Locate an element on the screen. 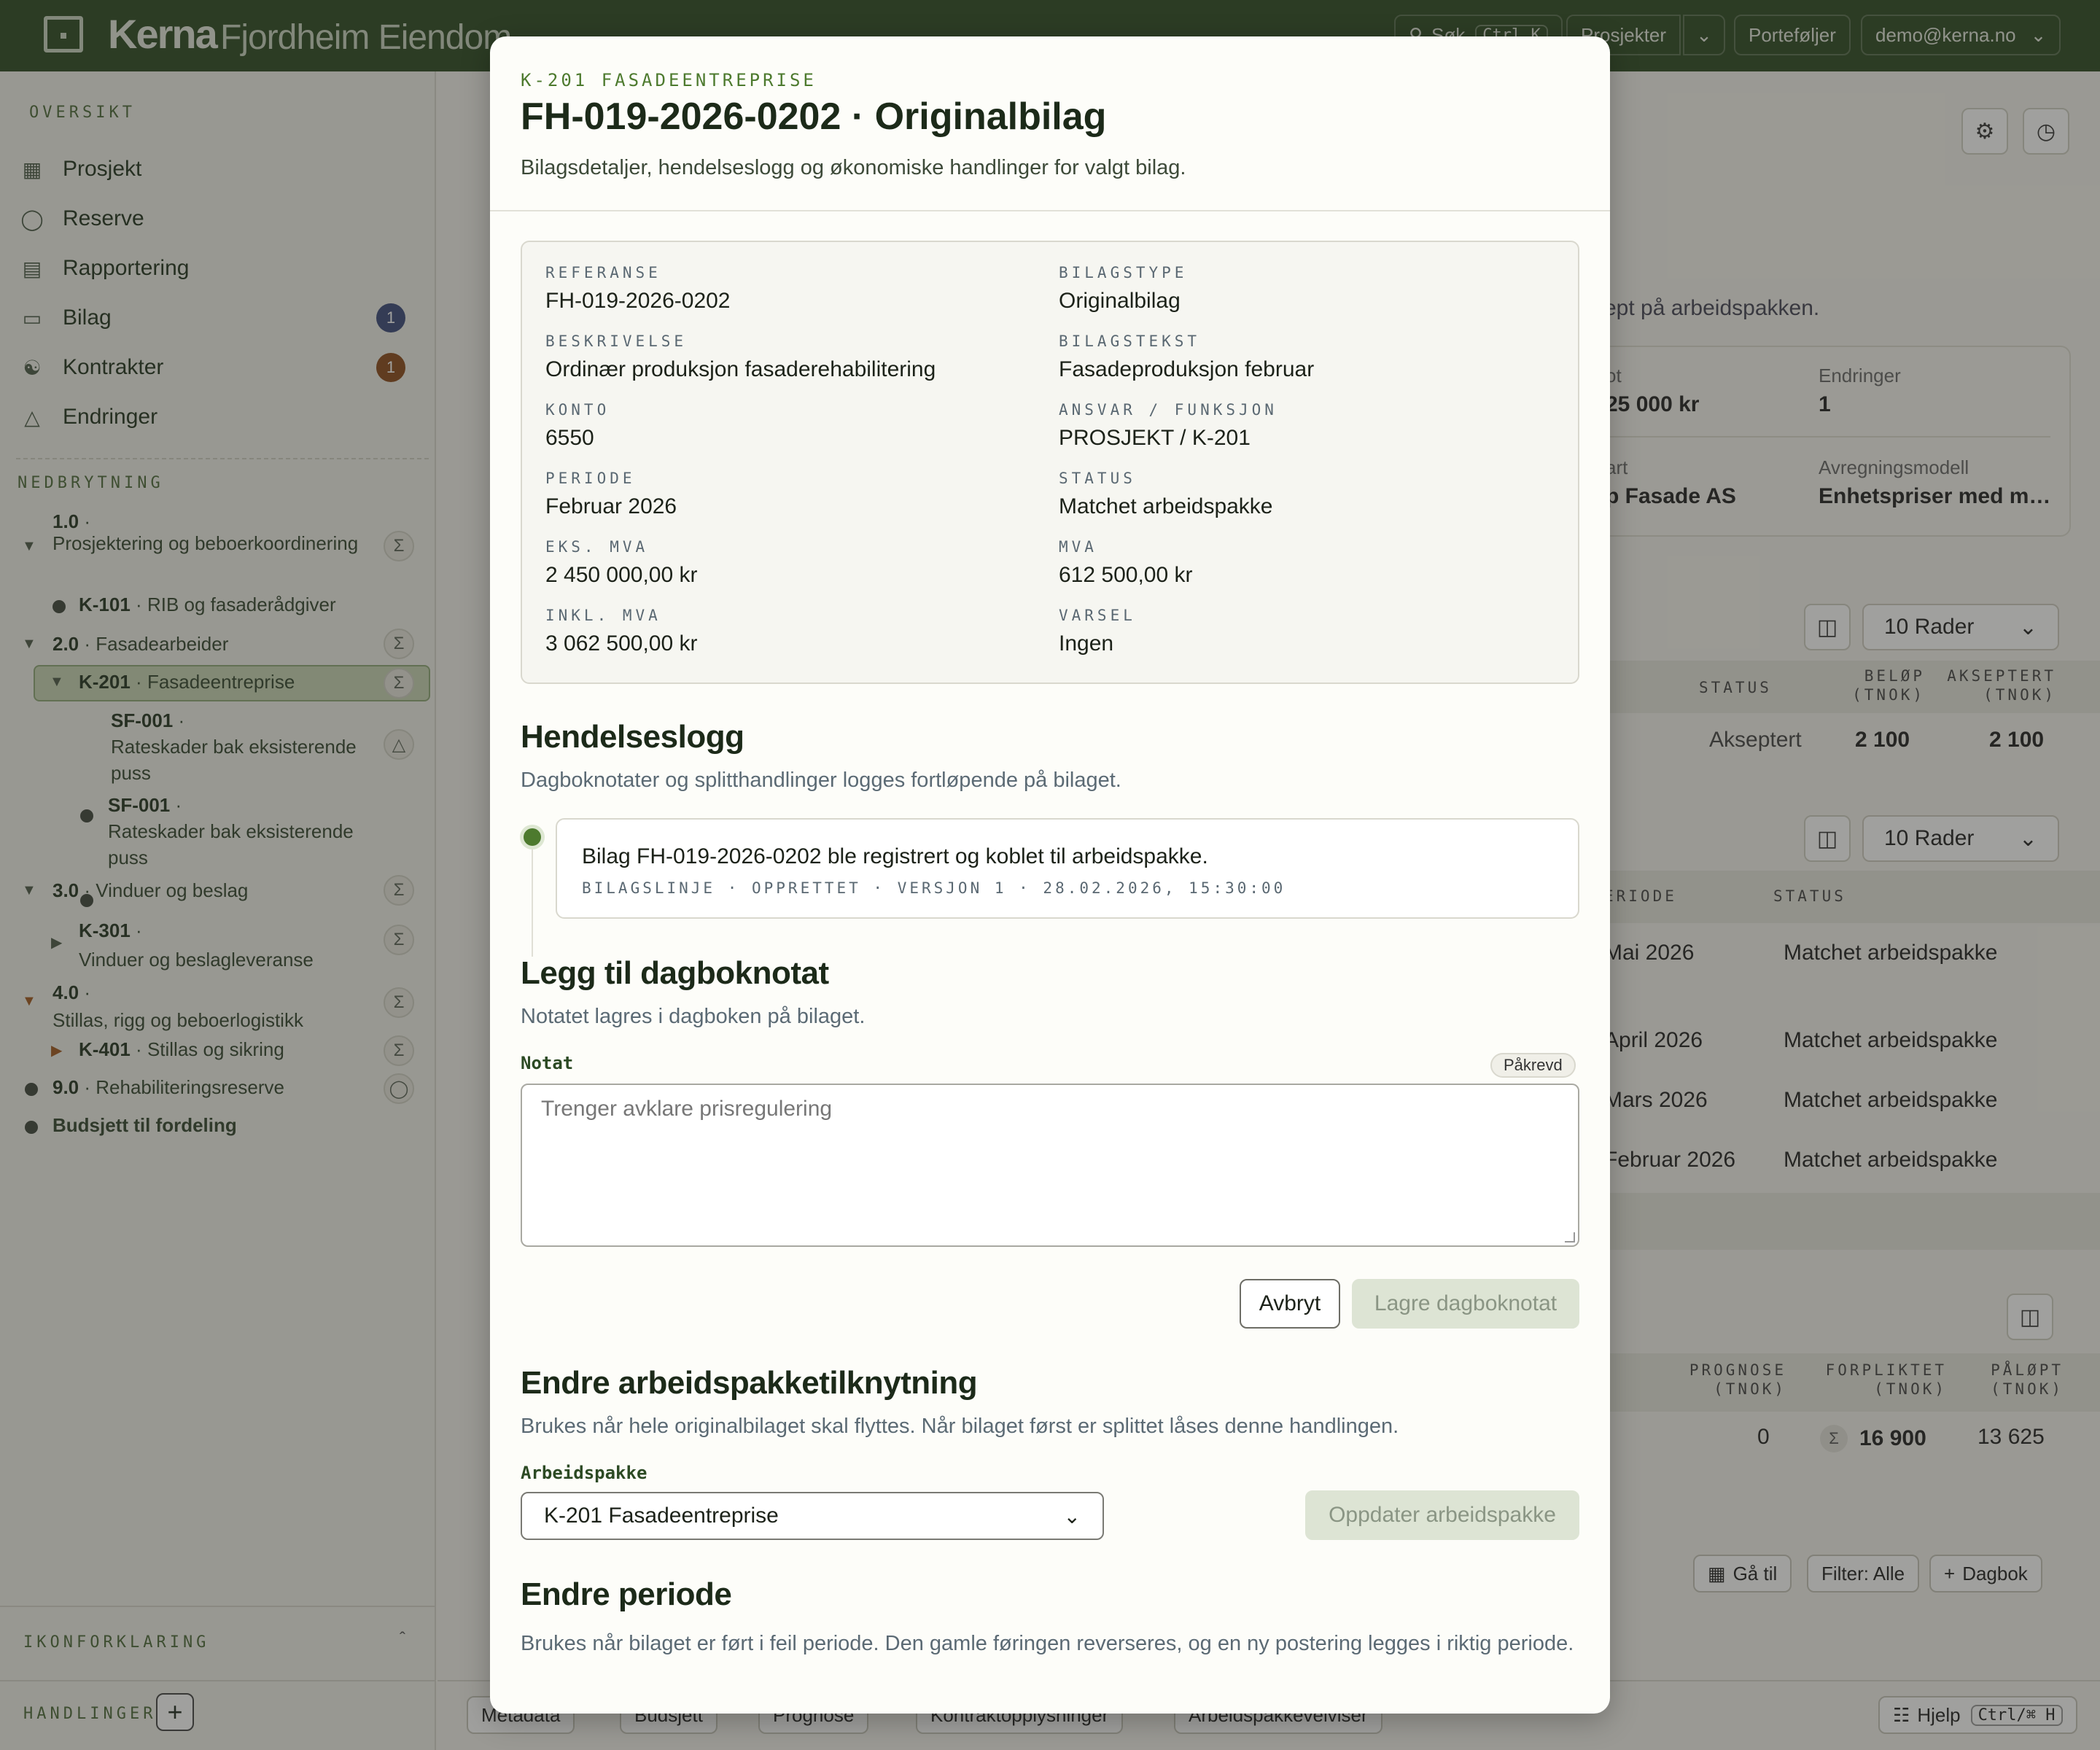  save-note-button: Lagre dagboknotat is located at coordinates (1465, 1304).